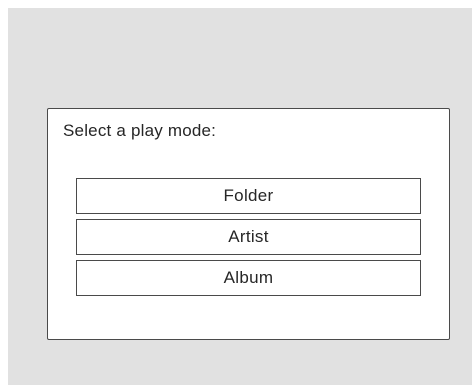 This screenshot has width=472, height=385. Describe the element at coordinates (140, 130) in the screenshot. I see `dialog-prompt: Select a play mode:` at that location.